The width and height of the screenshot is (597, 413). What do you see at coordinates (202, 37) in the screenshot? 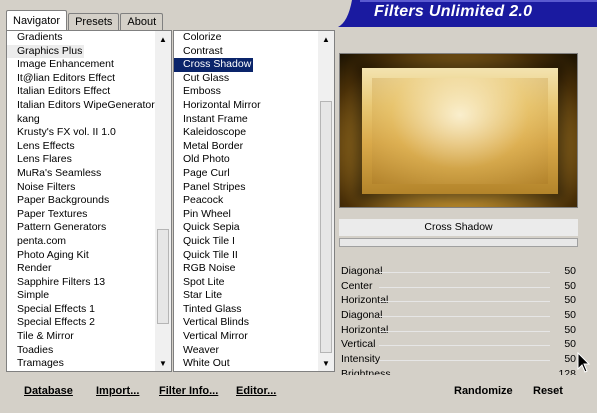
I see `filter-item-label: Colorize` at bounding box center [202, 37].